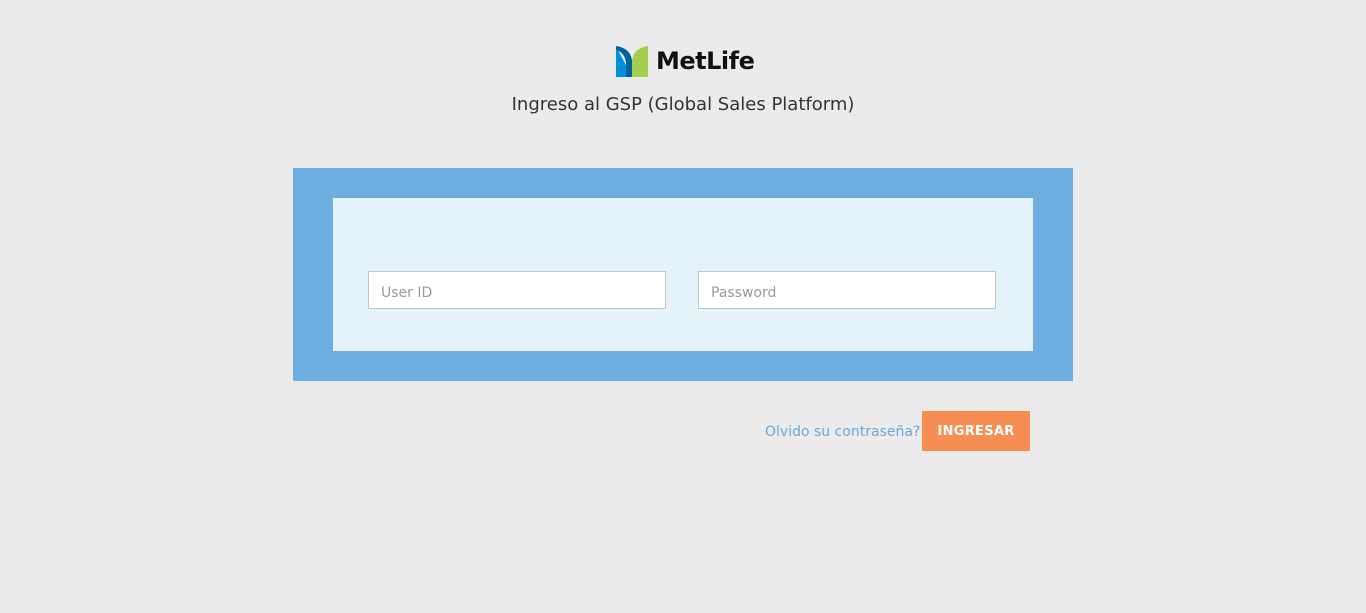 The width and height of the screenshot is (1366, 613). What do you see at coordinates (847, 290) in the screenshot?
I see `password-input` at bounding box center [847, 290].